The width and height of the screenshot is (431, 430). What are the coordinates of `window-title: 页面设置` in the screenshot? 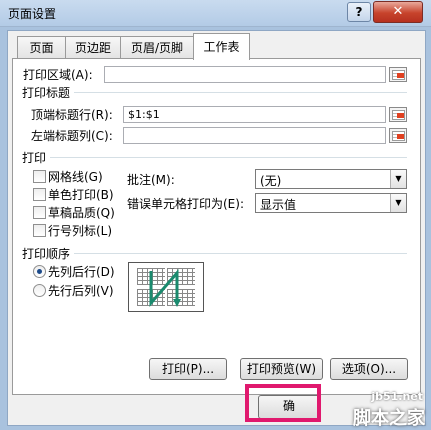 It's located at (32, 14).